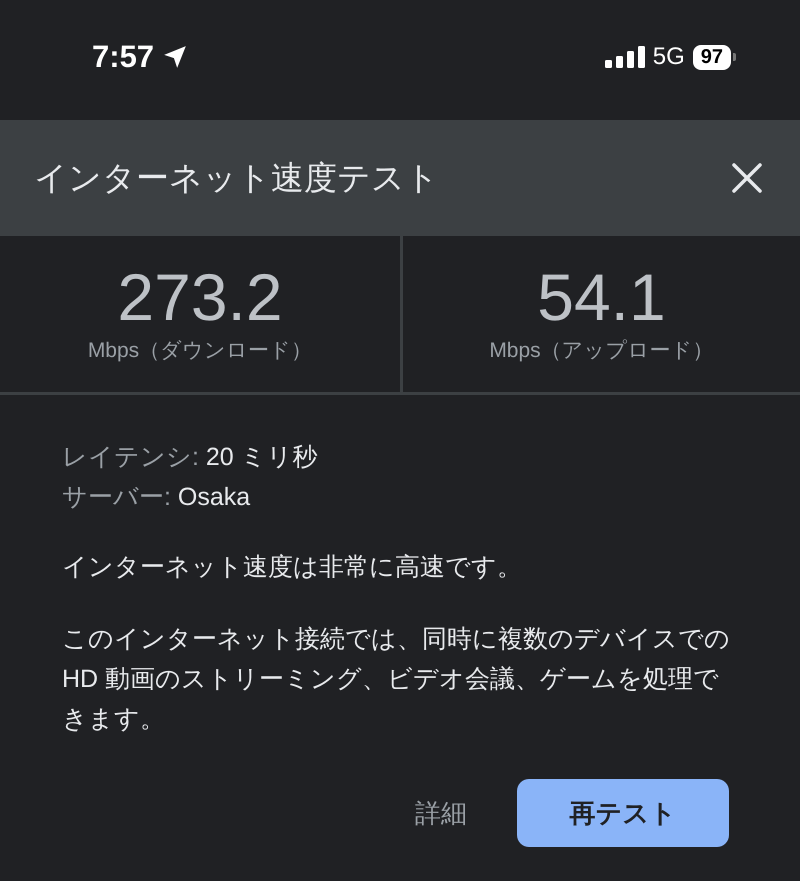 This screenshot has height=881, width=800. What do you see at coordinates (116, 497) in the screenshot?
I see `detail-label: サーバー:` at bounding box center [116, 497].